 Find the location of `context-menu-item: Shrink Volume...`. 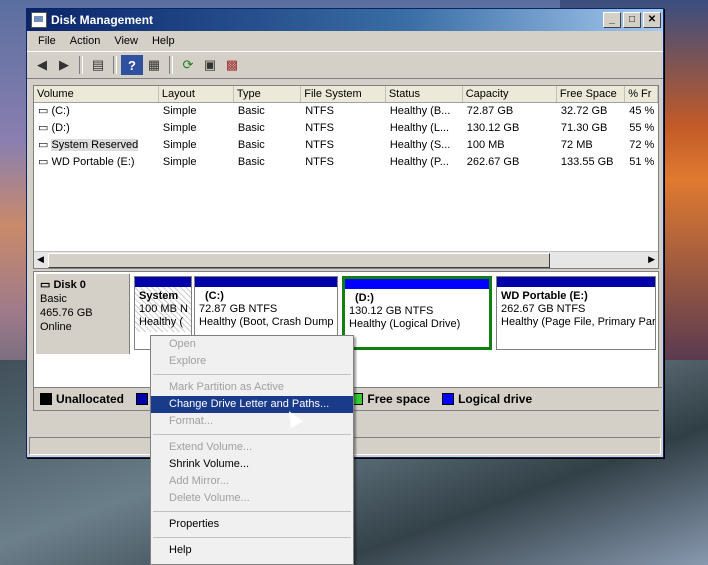

context-menu-item: Shrink Volume... is located at coordinates (252, 464).